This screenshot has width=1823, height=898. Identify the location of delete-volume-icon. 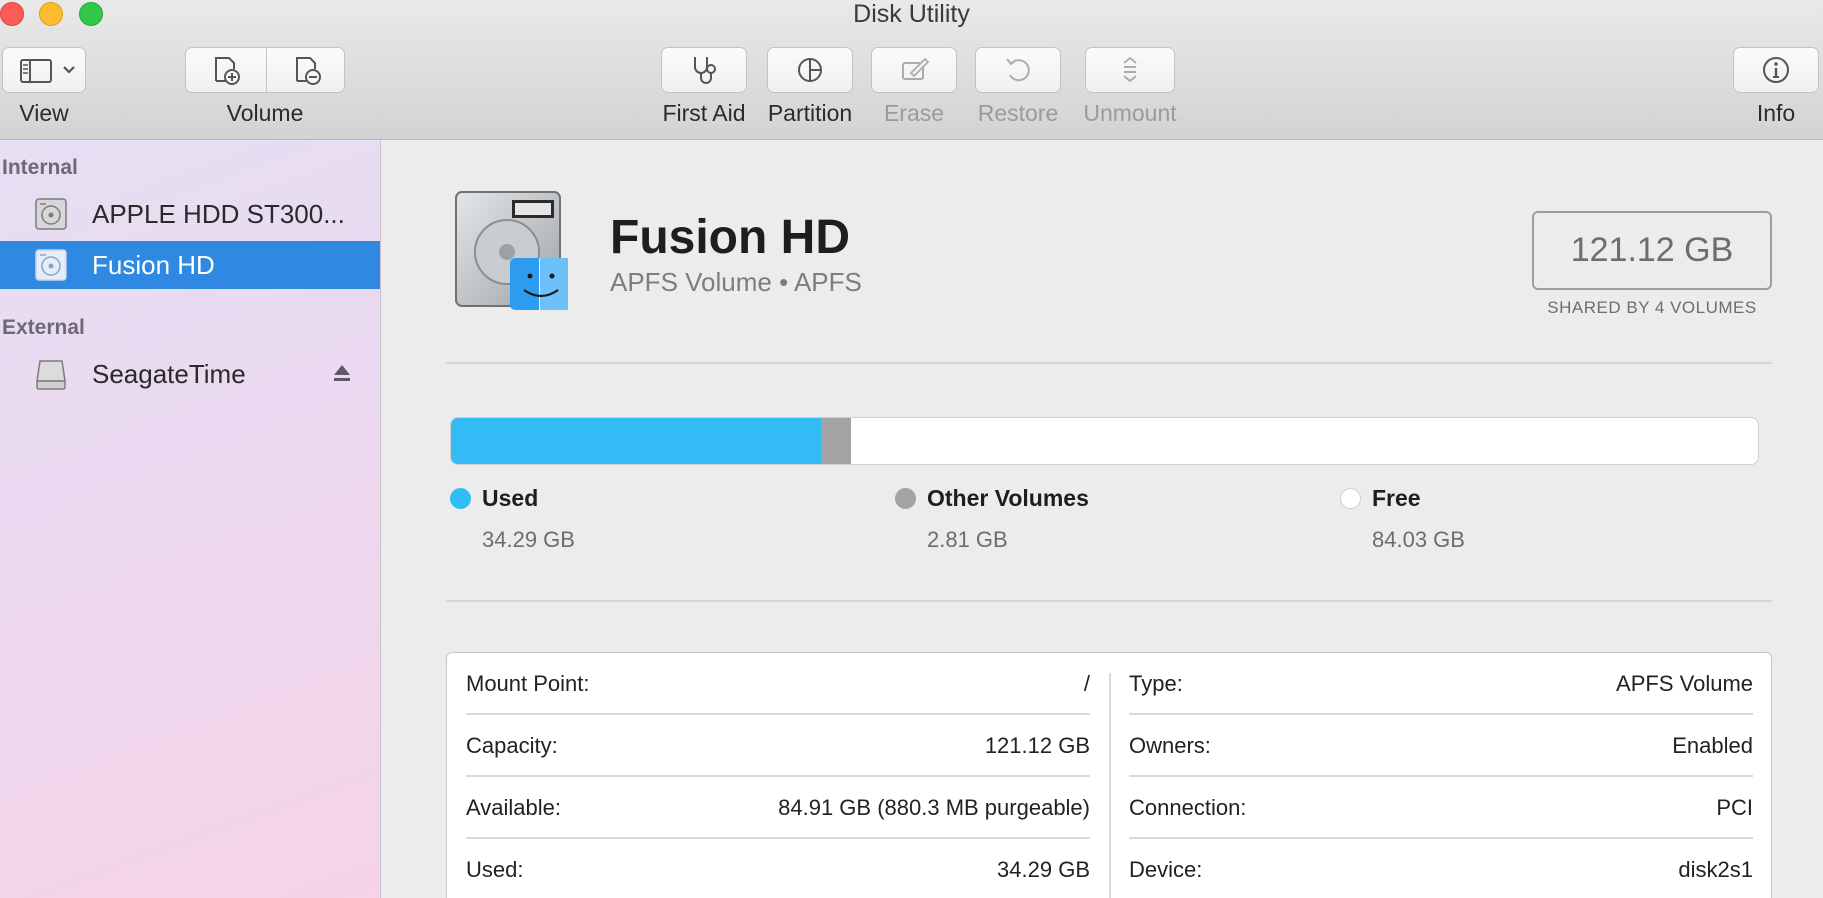
(308, 71).